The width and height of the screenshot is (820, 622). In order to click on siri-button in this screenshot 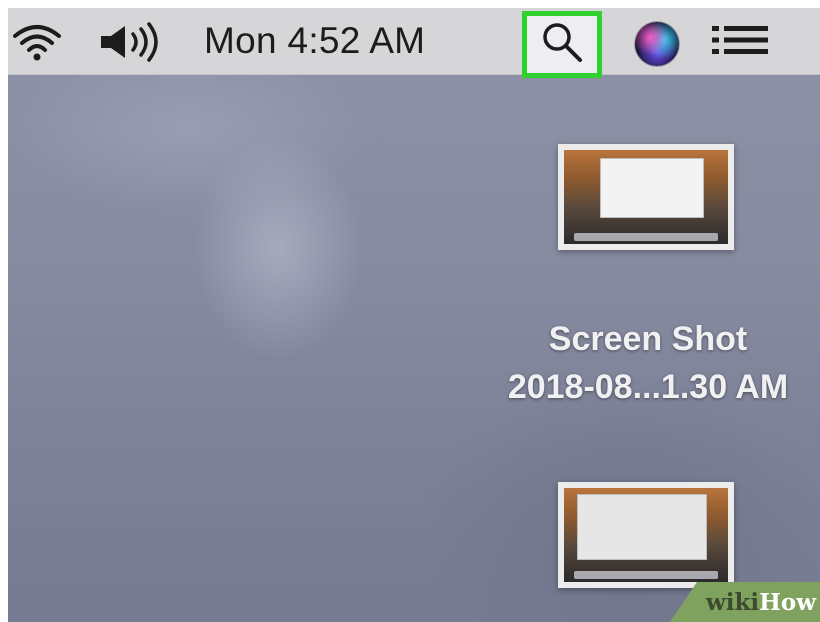, I will do `click(657, 44)`.